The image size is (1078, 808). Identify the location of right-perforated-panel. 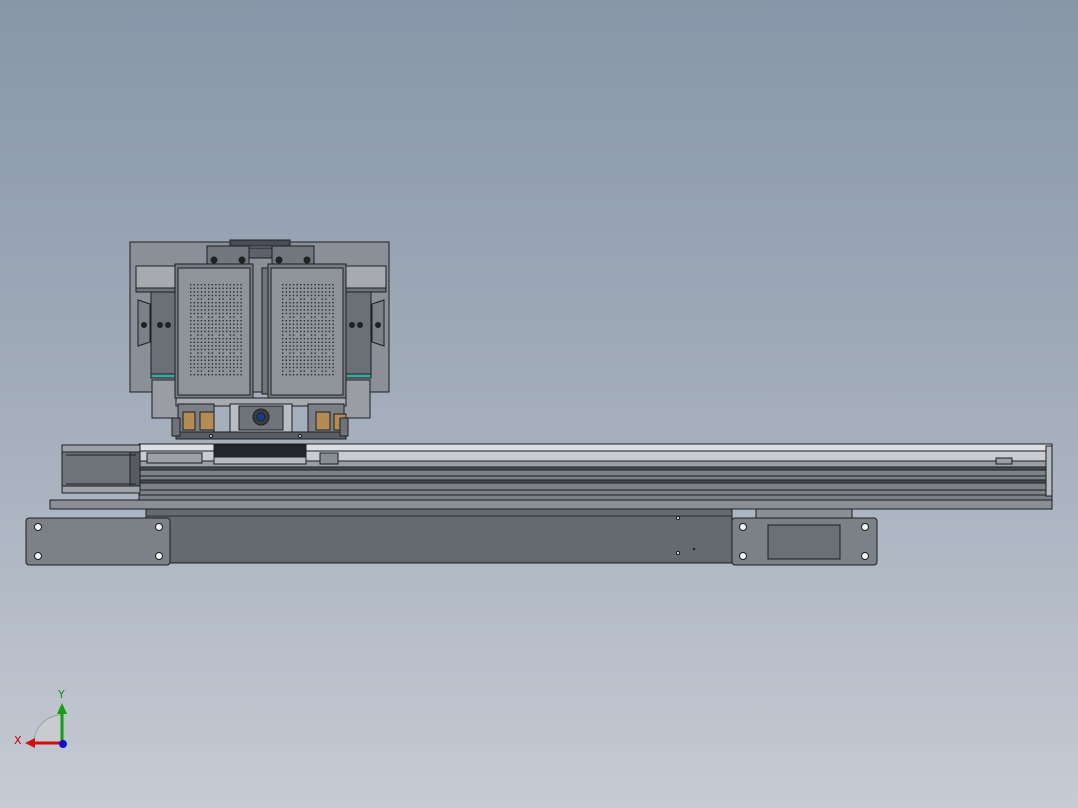
(307, 331).